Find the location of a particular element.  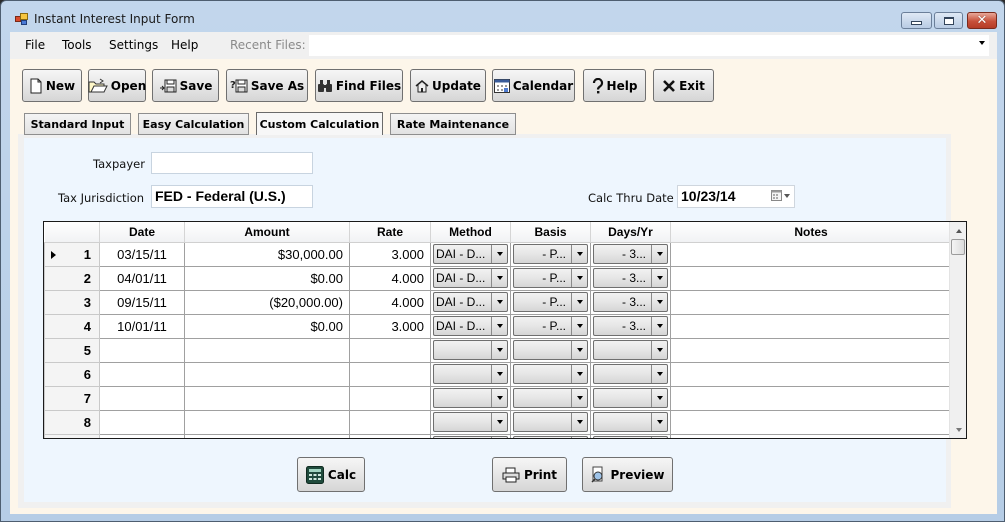

row-header: 3 is located at coordinates (72, 302).